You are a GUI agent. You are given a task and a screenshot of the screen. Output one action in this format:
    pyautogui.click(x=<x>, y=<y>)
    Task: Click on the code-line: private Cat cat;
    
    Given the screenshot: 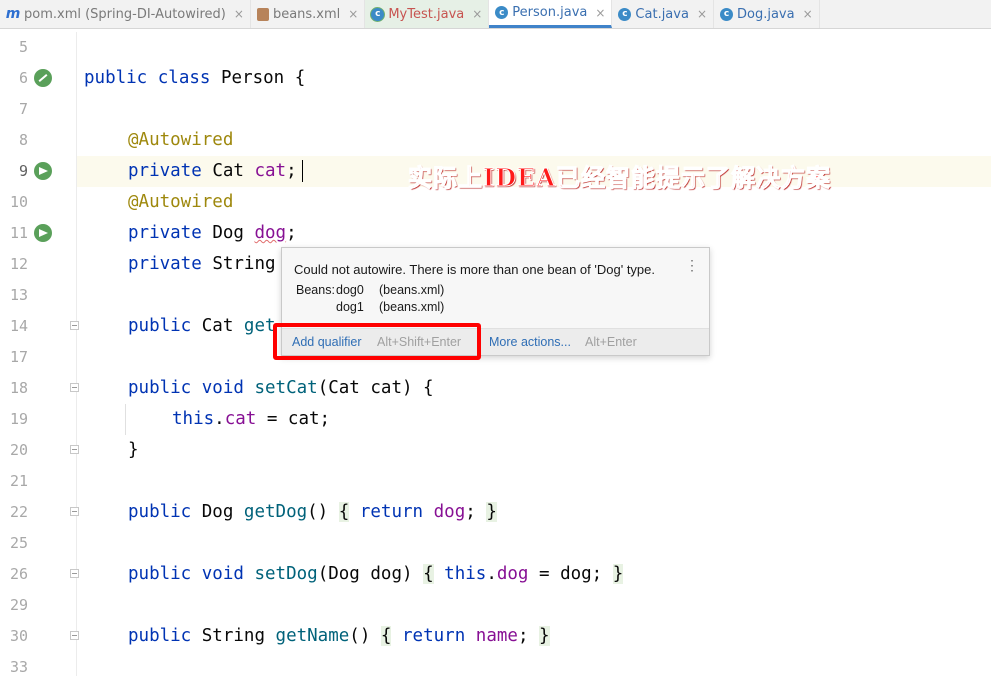 What is the action you would take?
    pyautogui.click(x=212, y=171)
    